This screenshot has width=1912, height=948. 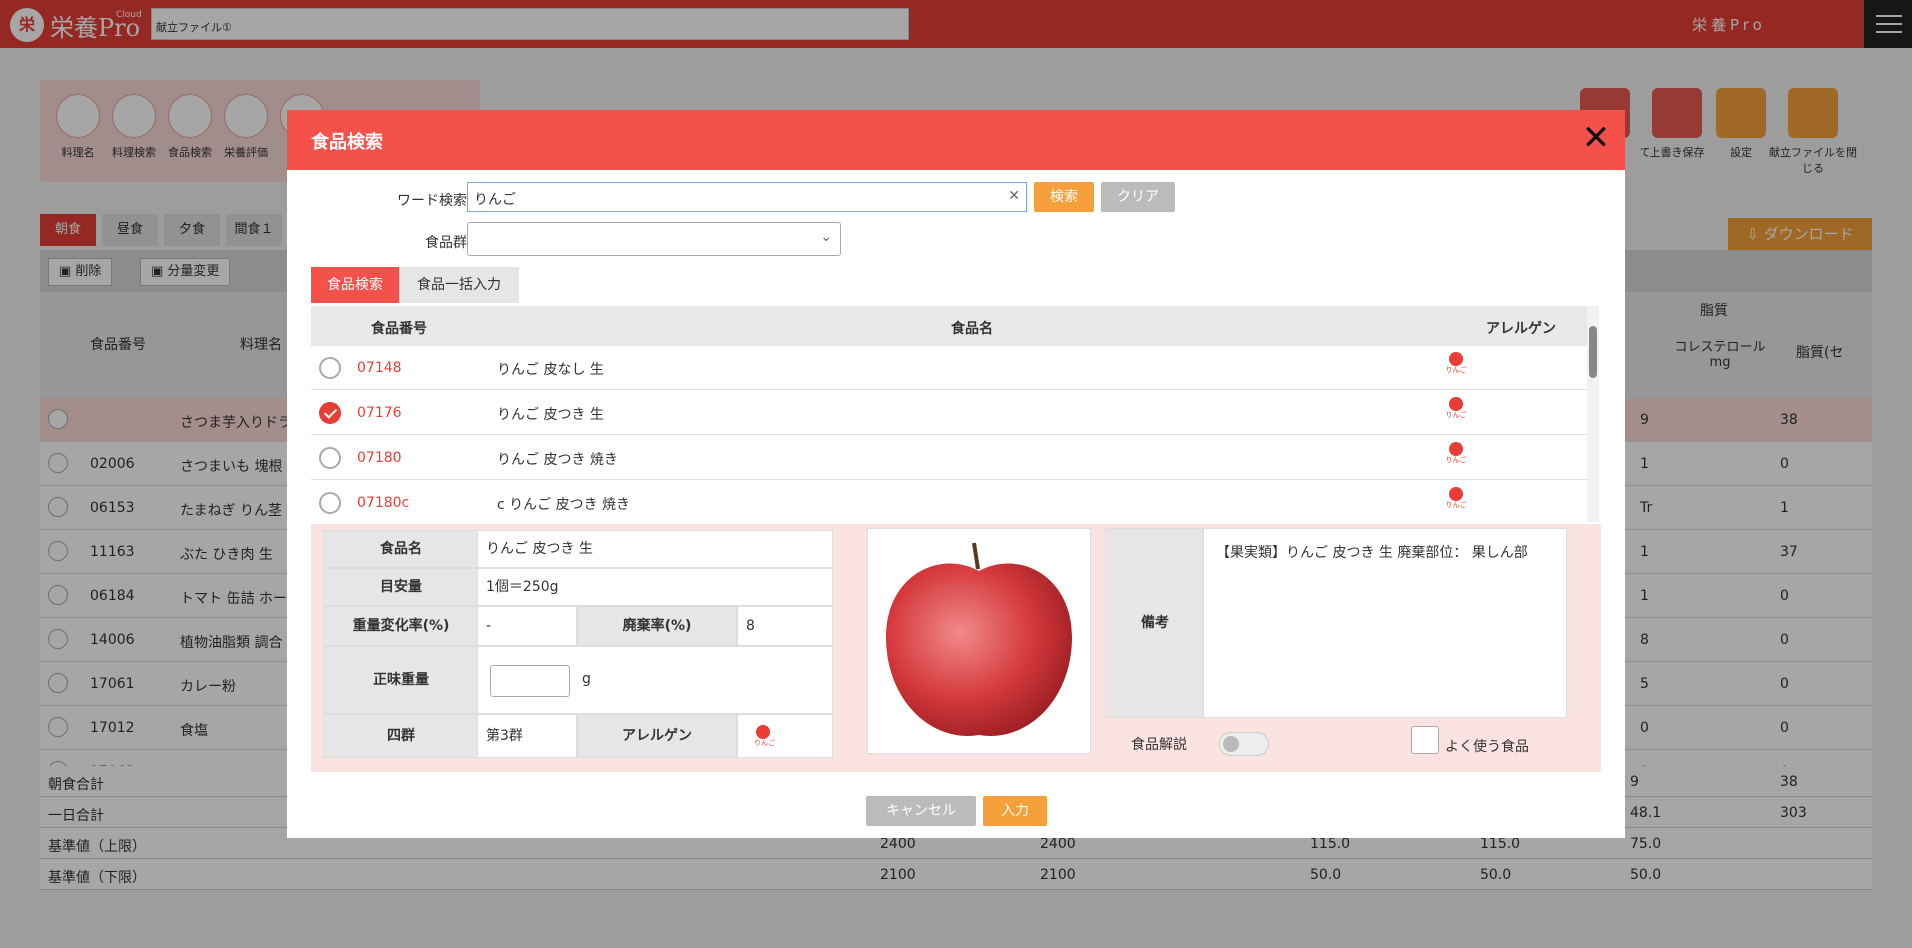 I want to click on dialog-title: 食品検索, so click(x=347, y=142).